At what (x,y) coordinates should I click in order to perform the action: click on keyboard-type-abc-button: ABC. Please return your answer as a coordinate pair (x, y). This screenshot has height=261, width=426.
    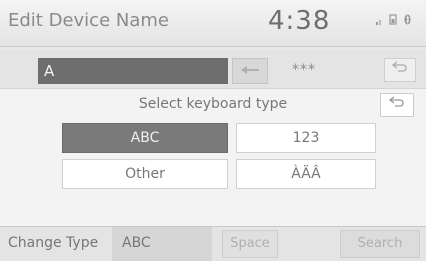
    Looking at the image, I should click on (145, 138).